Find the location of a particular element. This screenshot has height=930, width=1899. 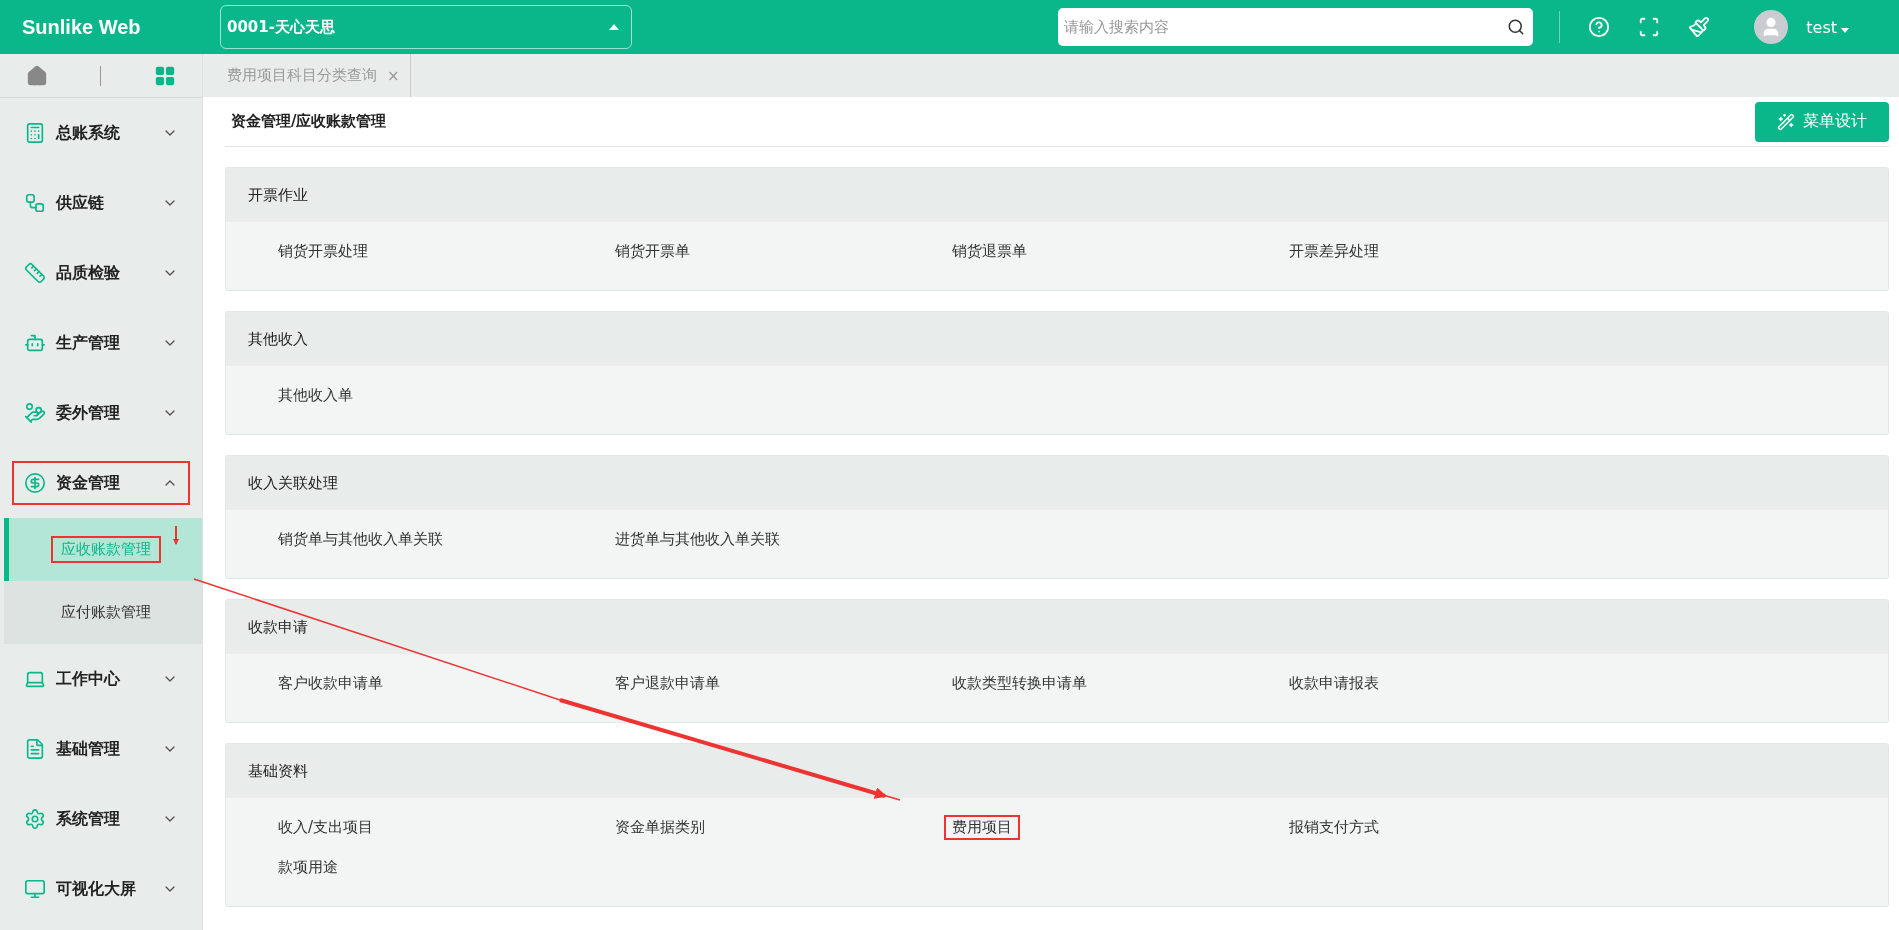

sidebar-item: 总账系统 is located at coordinates (101, 133).